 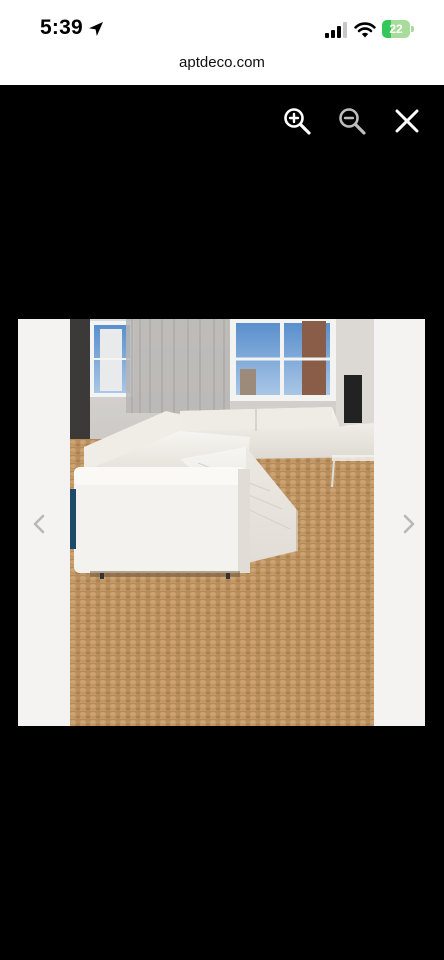 I want to click on location-arrow-icon, so click(x=96, y=29).